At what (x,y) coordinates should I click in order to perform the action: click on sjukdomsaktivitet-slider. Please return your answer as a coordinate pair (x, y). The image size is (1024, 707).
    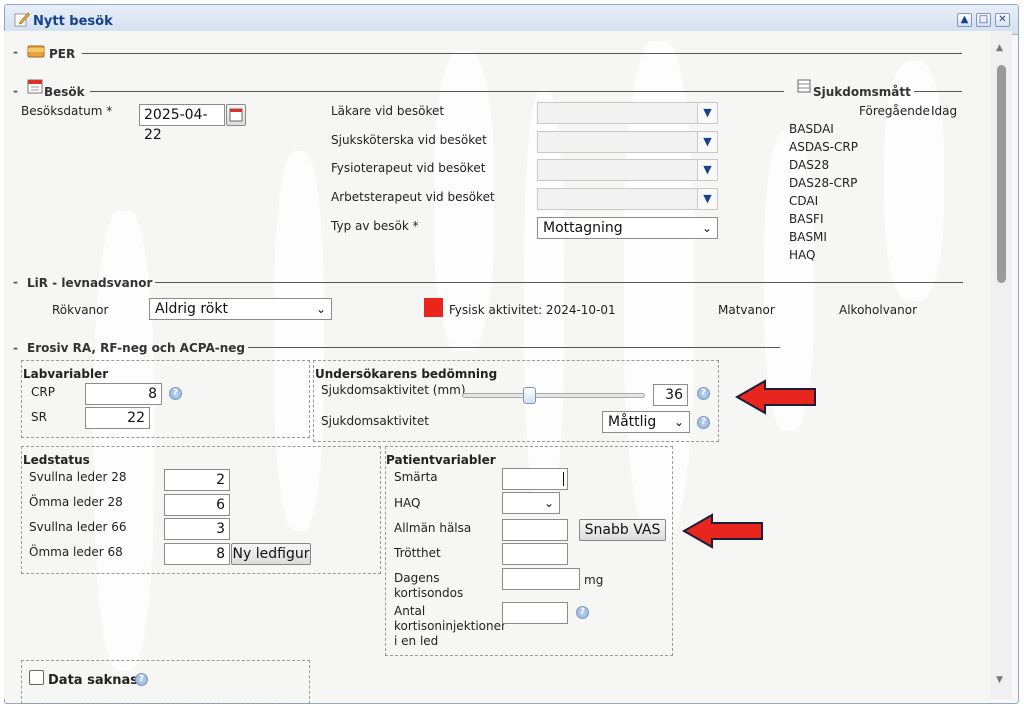
    Looking at the image, I should click on (553, 395).